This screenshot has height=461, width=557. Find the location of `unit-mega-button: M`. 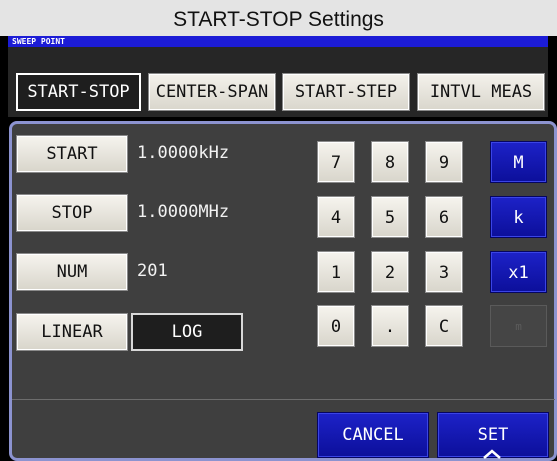

unit-mega-button: M is located at coordinates (518, 162).